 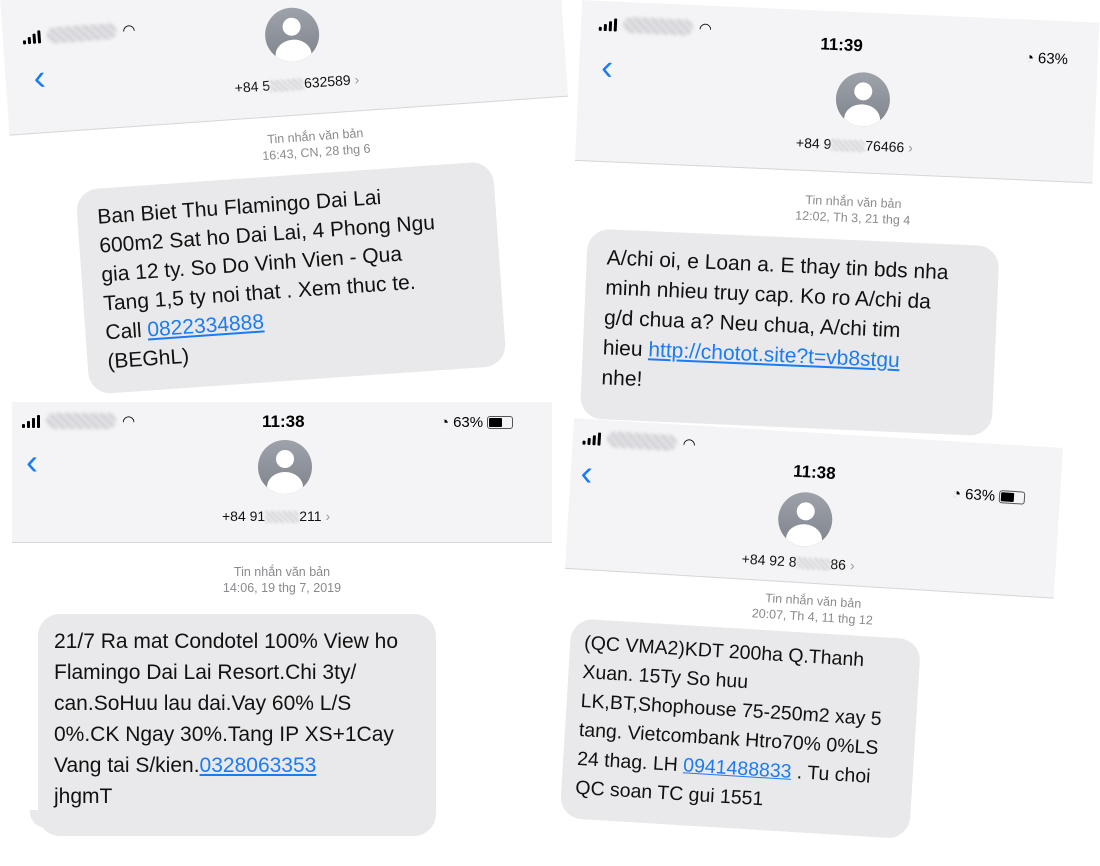 I want to click on link-prefix: Call, so click(x=126, y=331).